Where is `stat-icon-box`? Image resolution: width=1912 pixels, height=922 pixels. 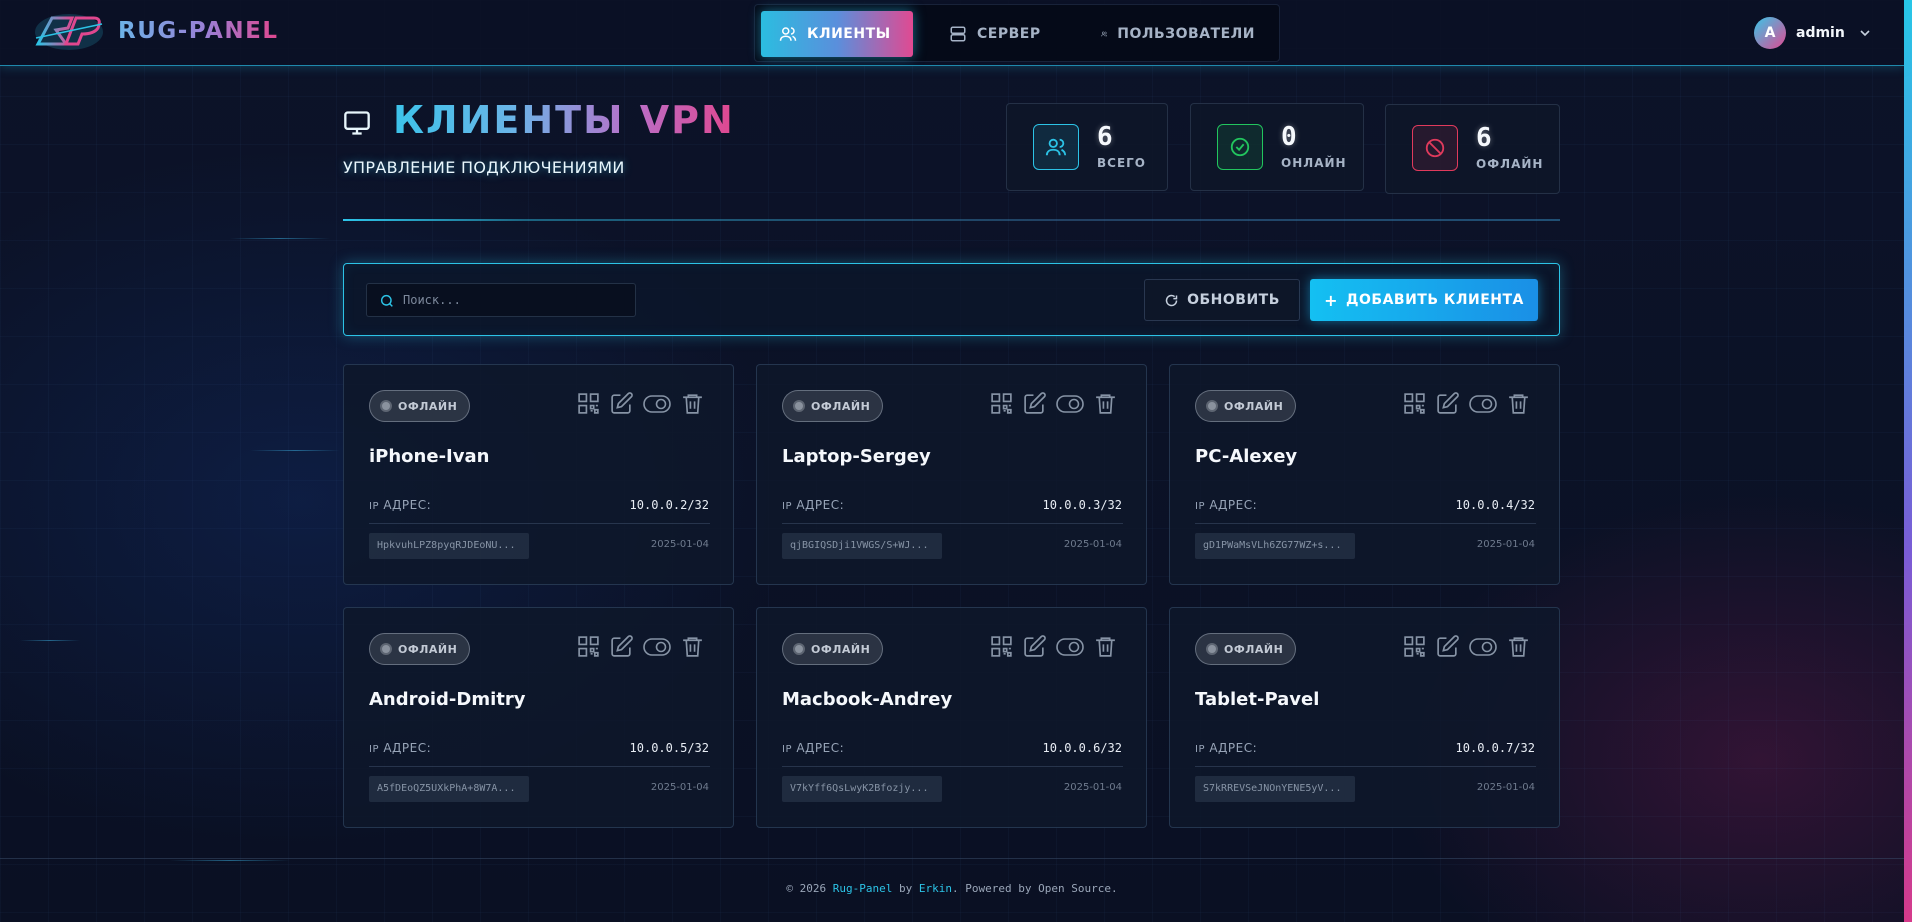
stat-icon-box is located at coordinates (1240, 147).